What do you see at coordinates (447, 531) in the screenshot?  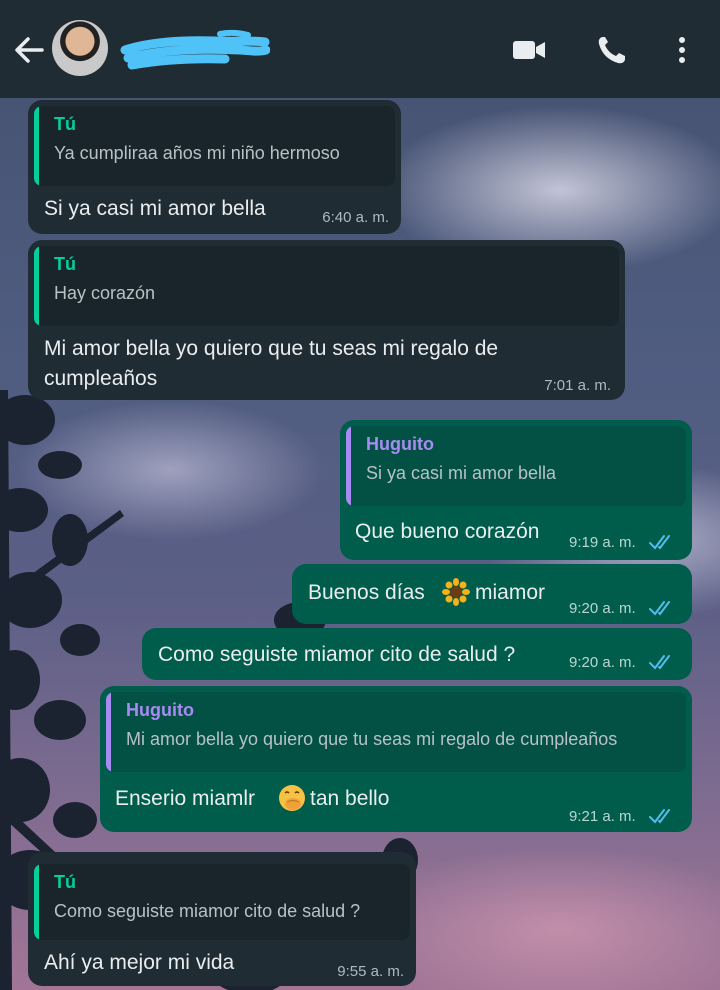 I see `message-text: Que bueno corazón` at bounding box center [447, 531].